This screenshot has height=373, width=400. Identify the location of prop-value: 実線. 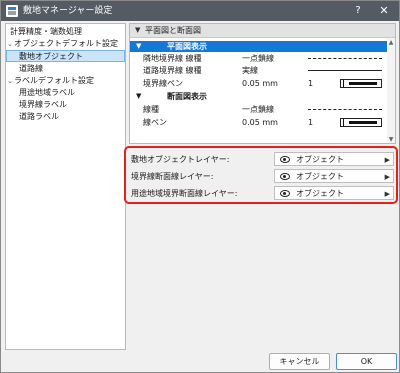
(250, 70).